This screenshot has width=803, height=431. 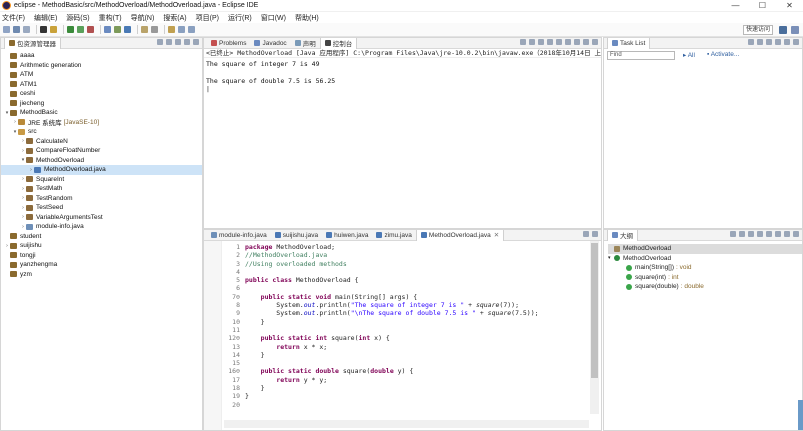 What do you see at coordinates (496, 235) in the screenshot?
I see `close-tab-icon: ✕` at bounding box center [496, 235].